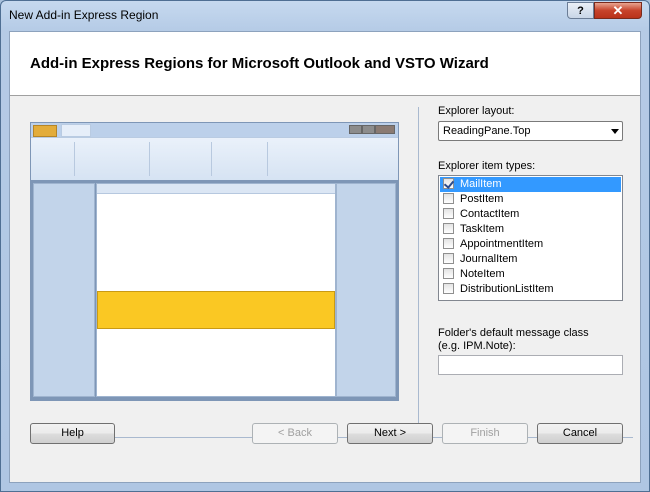  I want to click on next-button: Next >, so click(390, 433).